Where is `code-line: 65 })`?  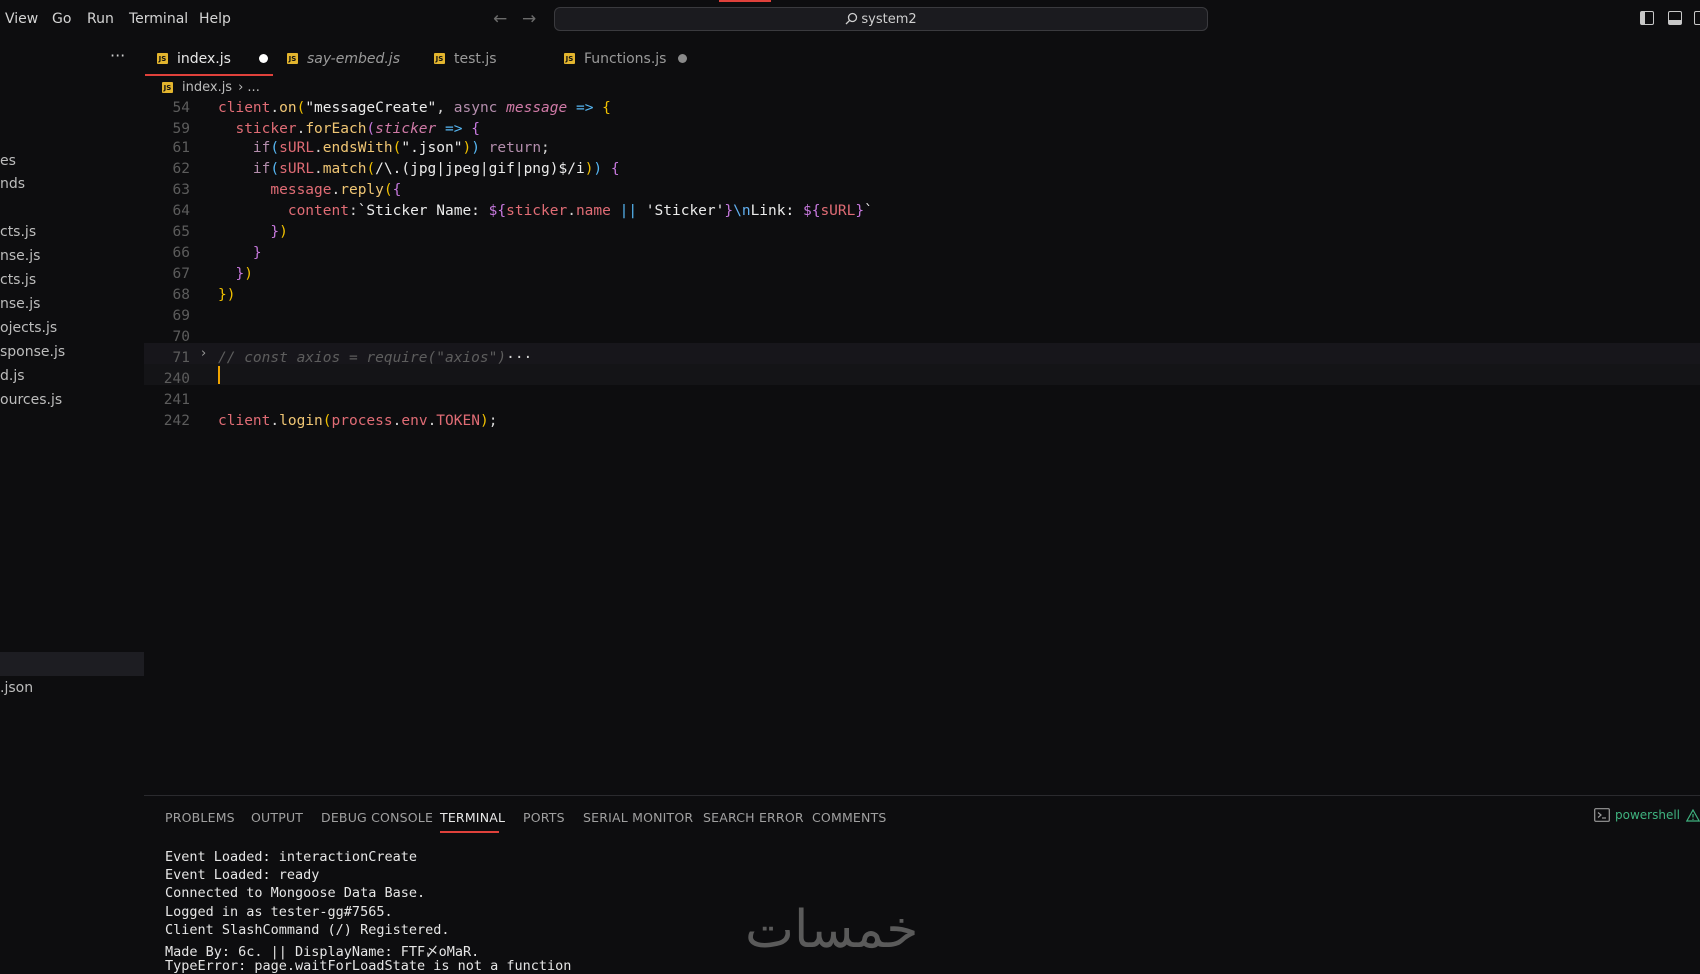
code-line: 65 }) is located at coordinates (922, 234).